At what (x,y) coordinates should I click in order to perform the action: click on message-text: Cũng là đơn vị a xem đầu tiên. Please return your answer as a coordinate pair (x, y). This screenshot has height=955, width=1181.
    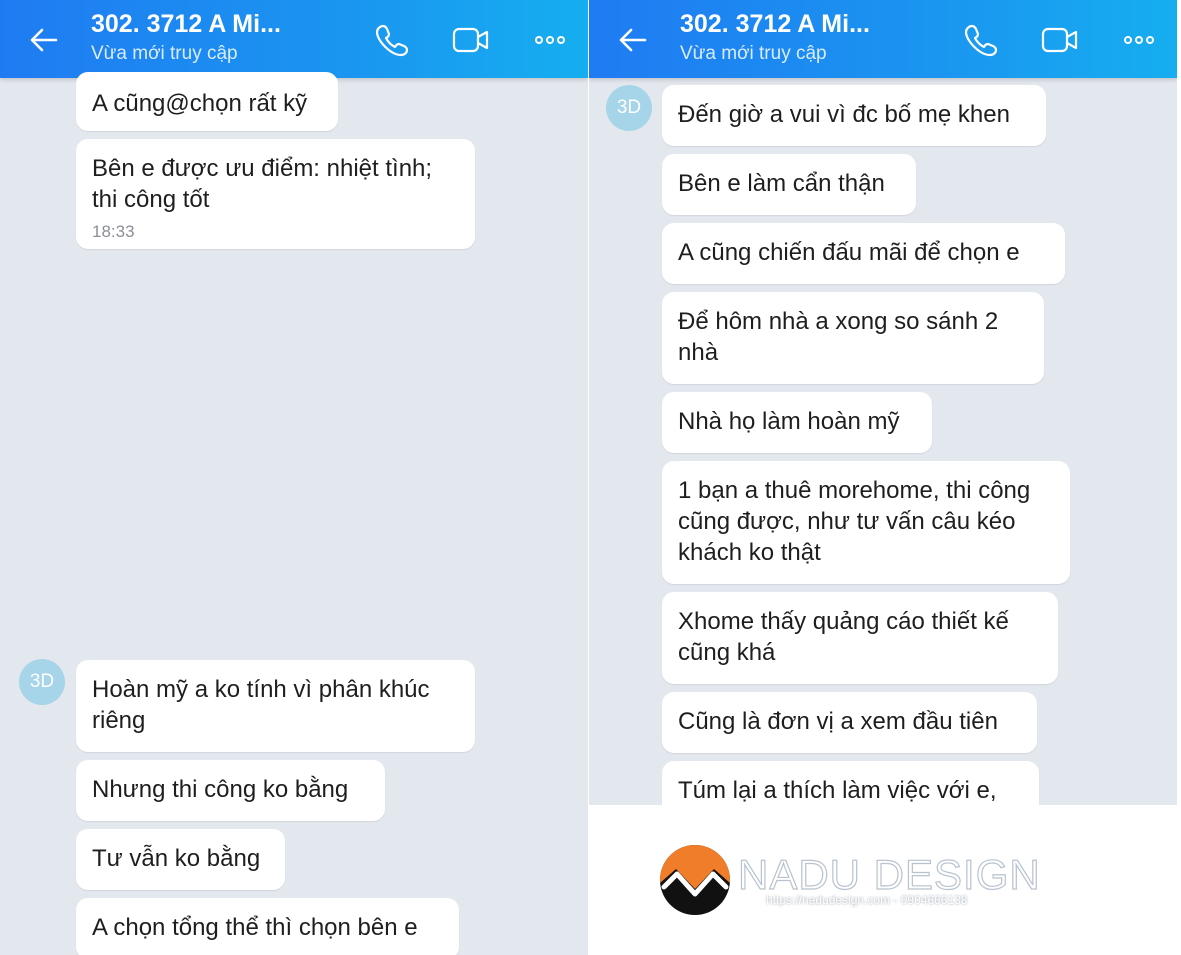
    Looking at the image, I should click on (838, 721).